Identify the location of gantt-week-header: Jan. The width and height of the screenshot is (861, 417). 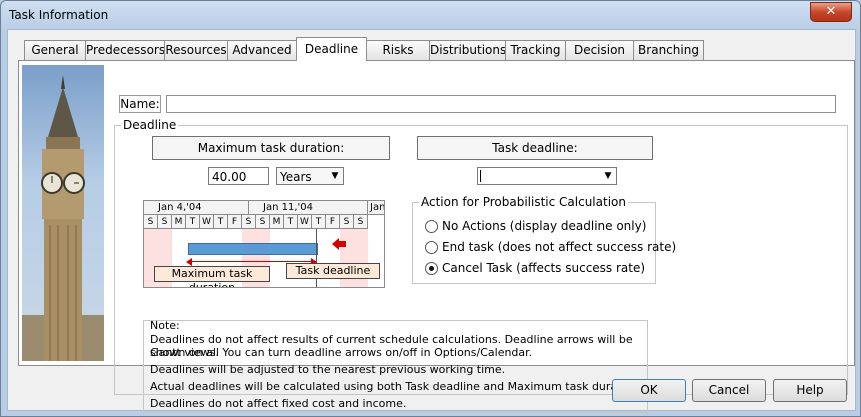
(376, 208).